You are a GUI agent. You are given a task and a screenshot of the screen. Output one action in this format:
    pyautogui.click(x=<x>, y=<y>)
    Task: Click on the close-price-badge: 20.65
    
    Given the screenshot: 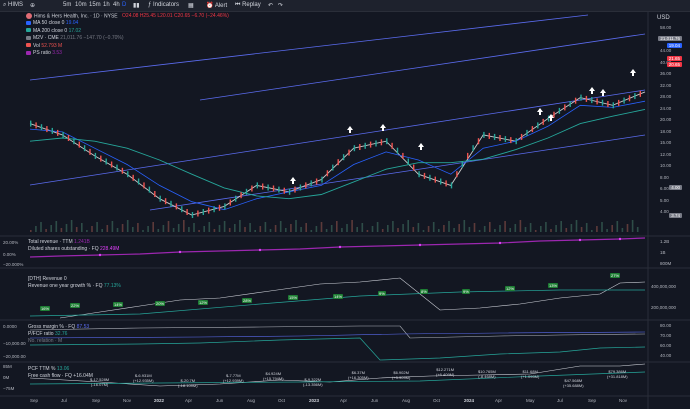 What is the action you would take?
    pyautogui.click(x=674, y=64)
    